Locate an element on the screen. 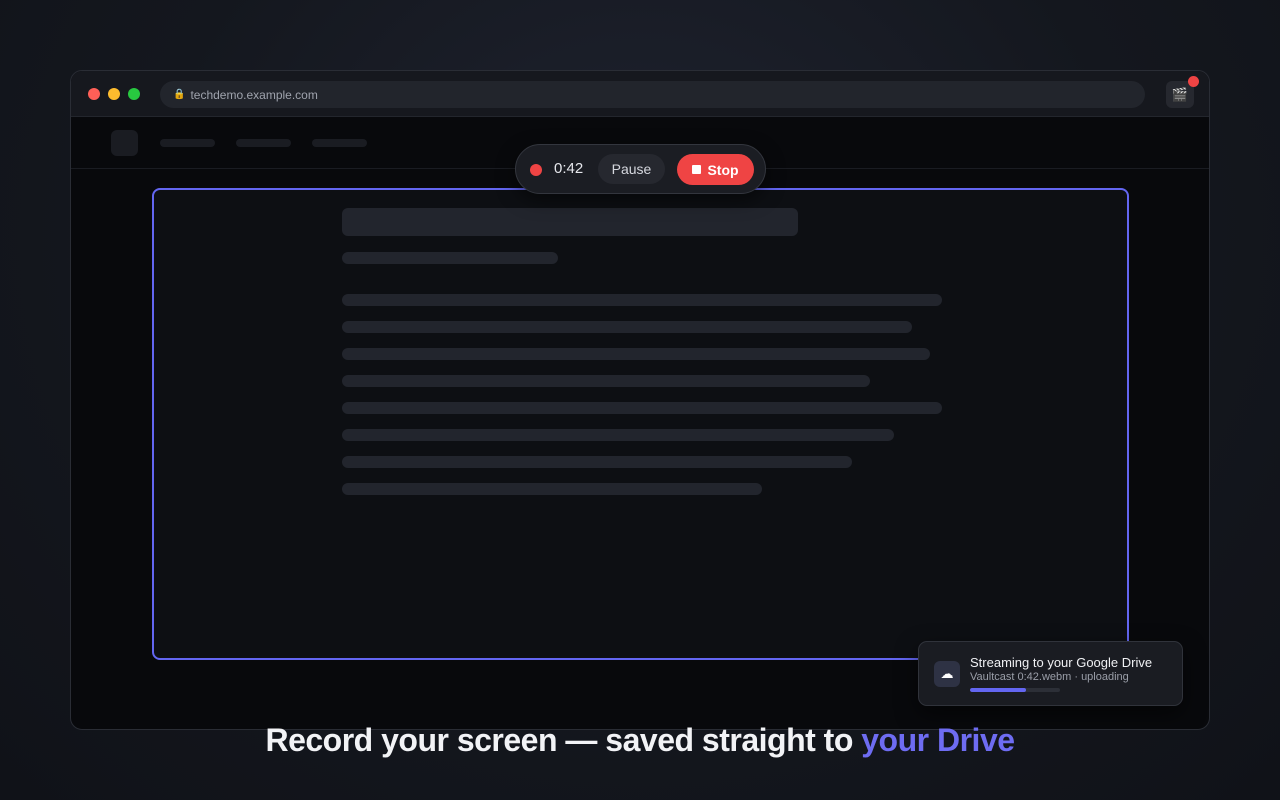  subheading-placeholder is located at coordinates (450, 258).